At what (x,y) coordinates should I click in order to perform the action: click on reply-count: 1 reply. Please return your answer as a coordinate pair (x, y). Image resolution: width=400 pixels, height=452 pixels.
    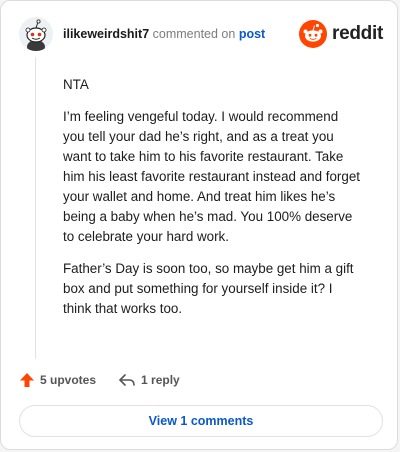
    Looking at the image, I should click on (160, 380).